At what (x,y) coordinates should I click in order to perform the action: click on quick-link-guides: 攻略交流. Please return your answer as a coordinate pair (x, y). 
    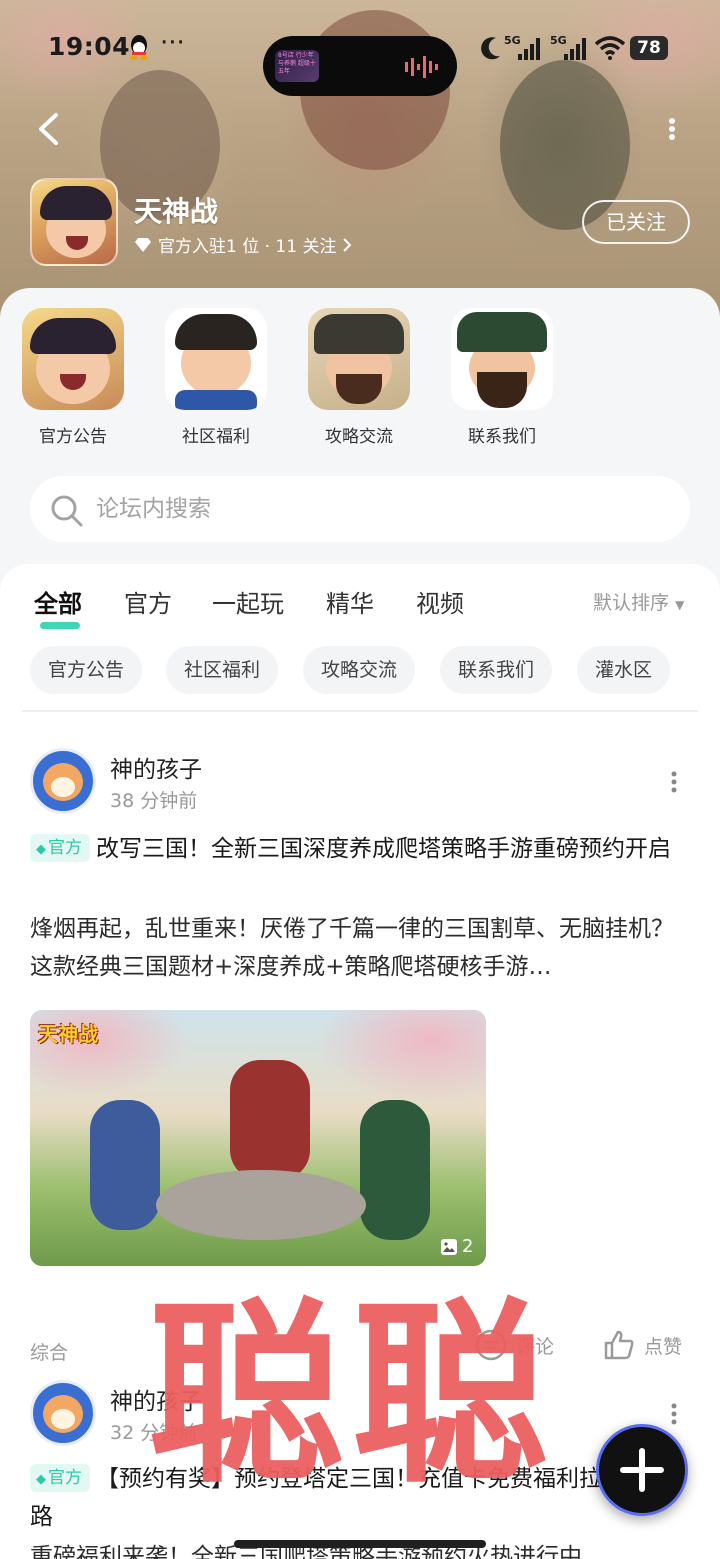
    Looking at the image, I should click on (359, 377).